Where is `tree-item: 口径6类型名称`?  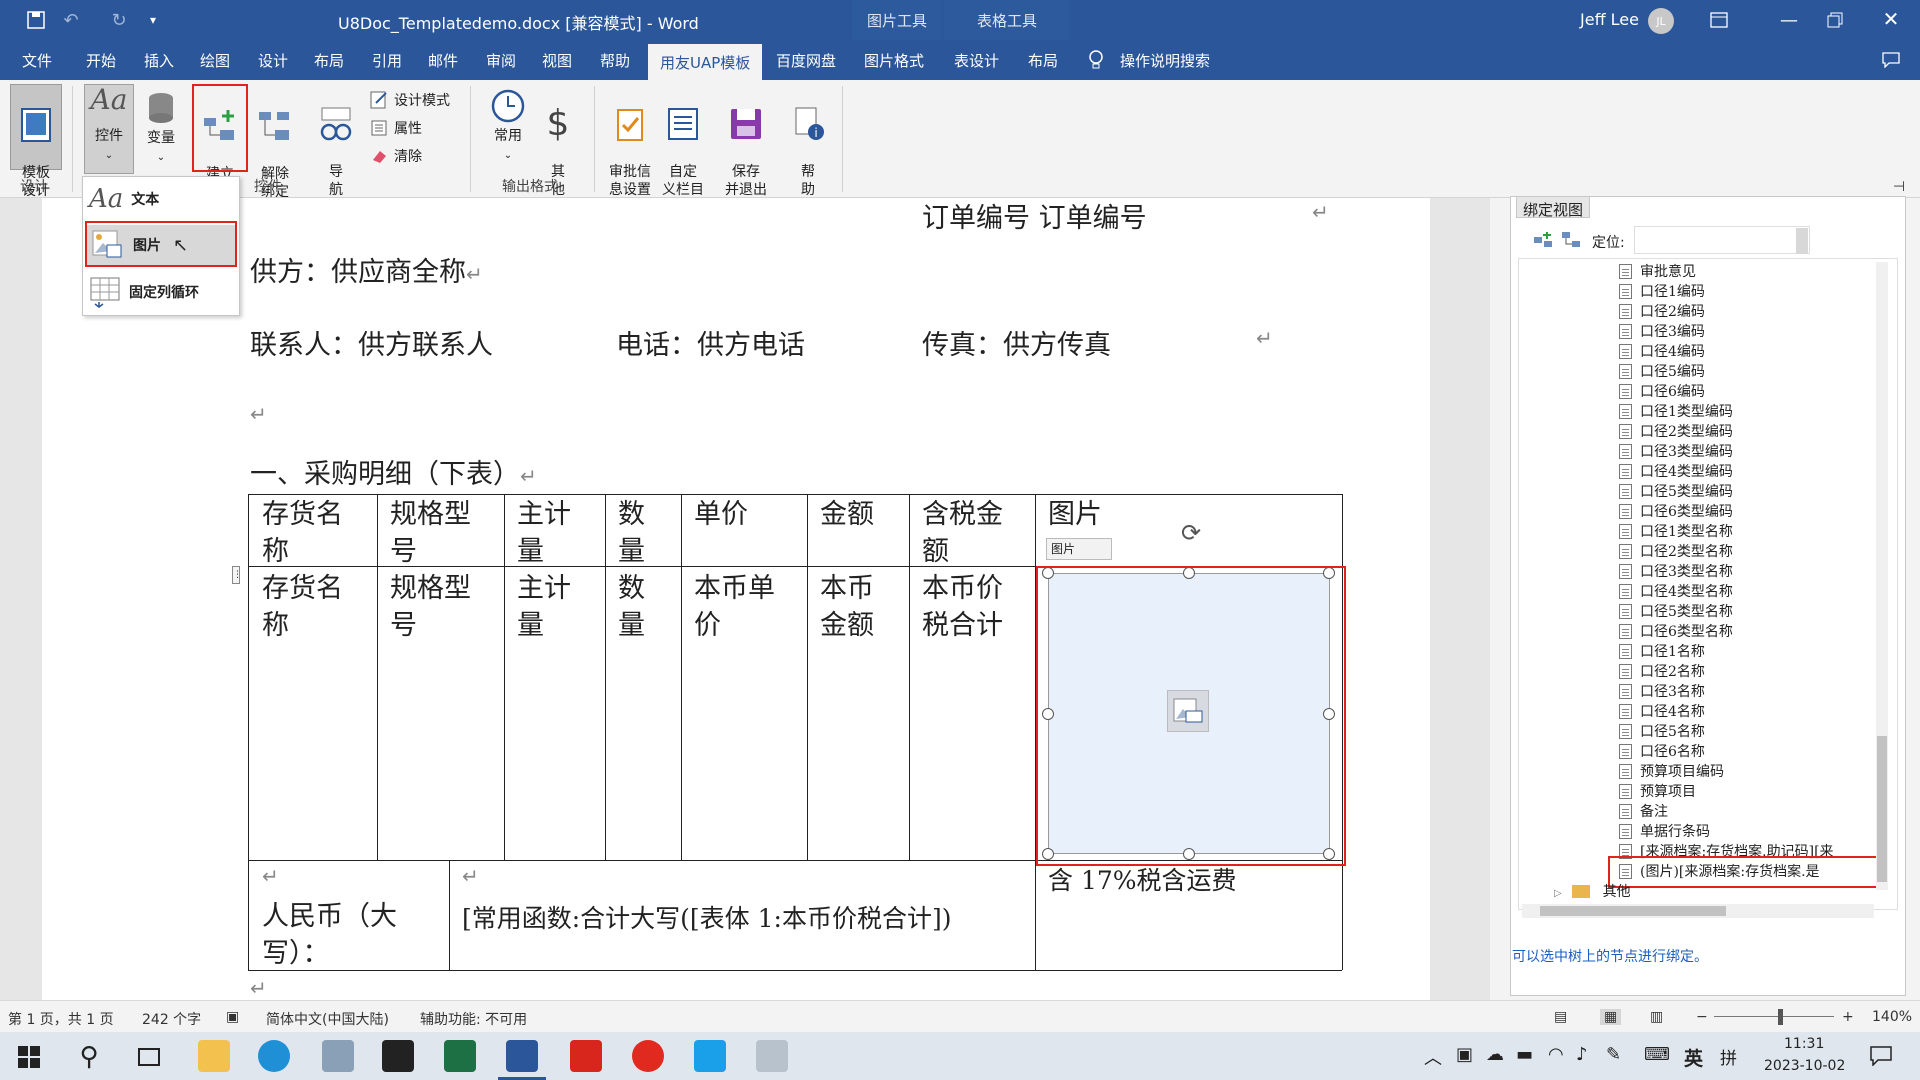
tree-item: 口径6类型名称 is located at coordinates (1676, 632).